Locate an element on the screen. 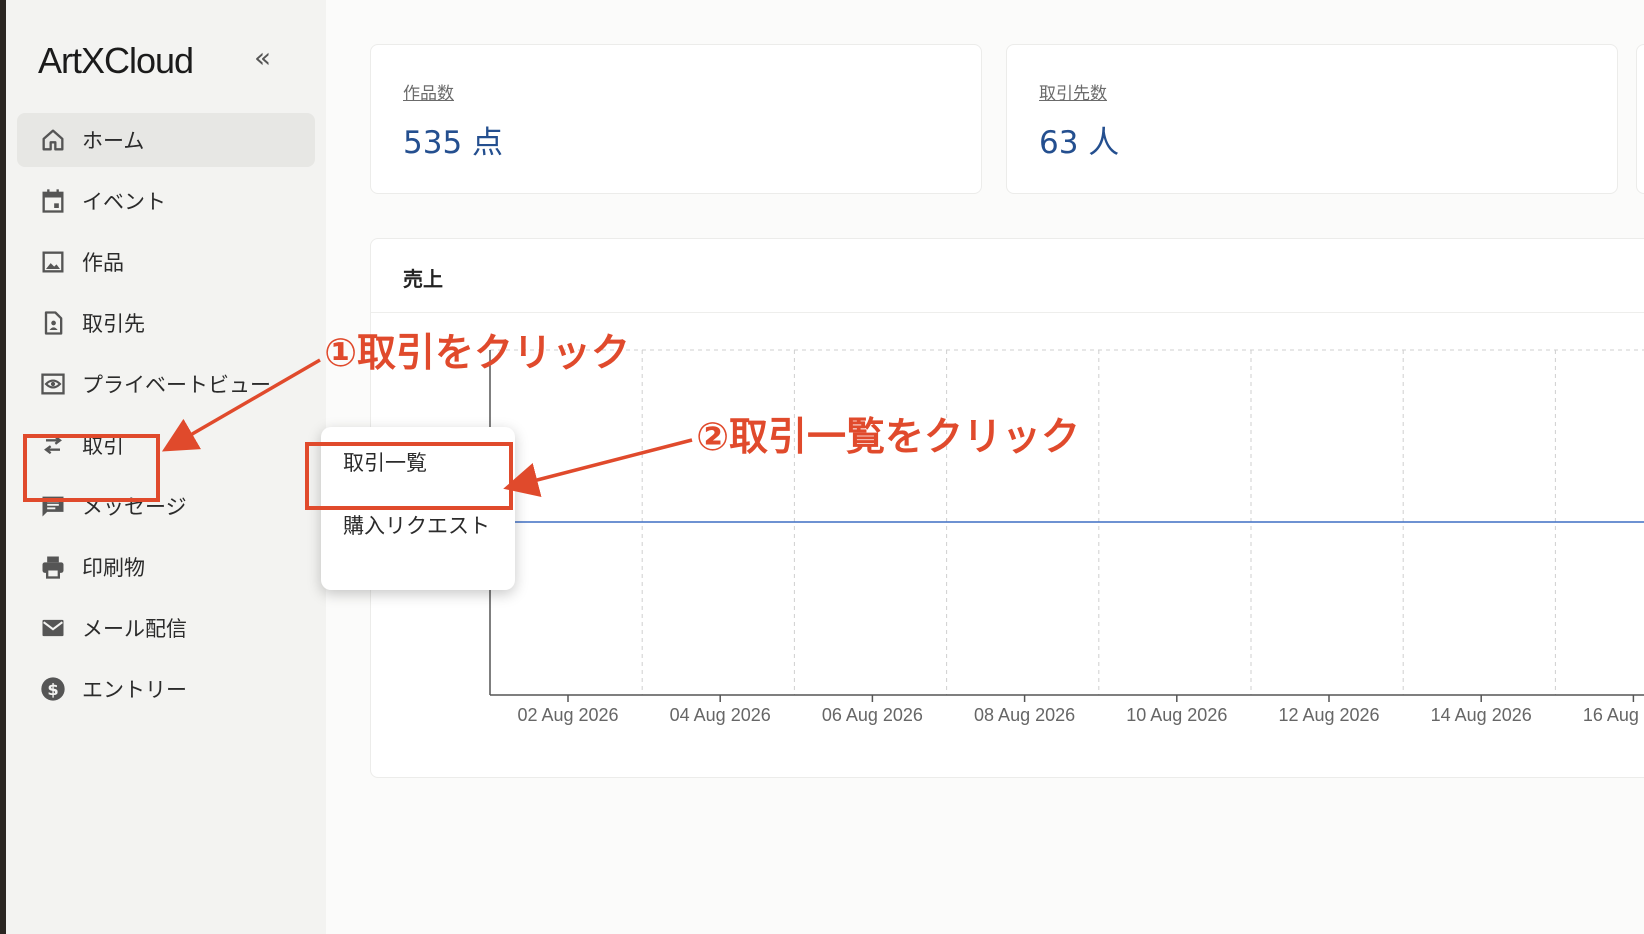 The width and height of the screenshot is (1644, 934). x-tick-label: 16 Aug 2026 is located at coordinates (1613, 715).